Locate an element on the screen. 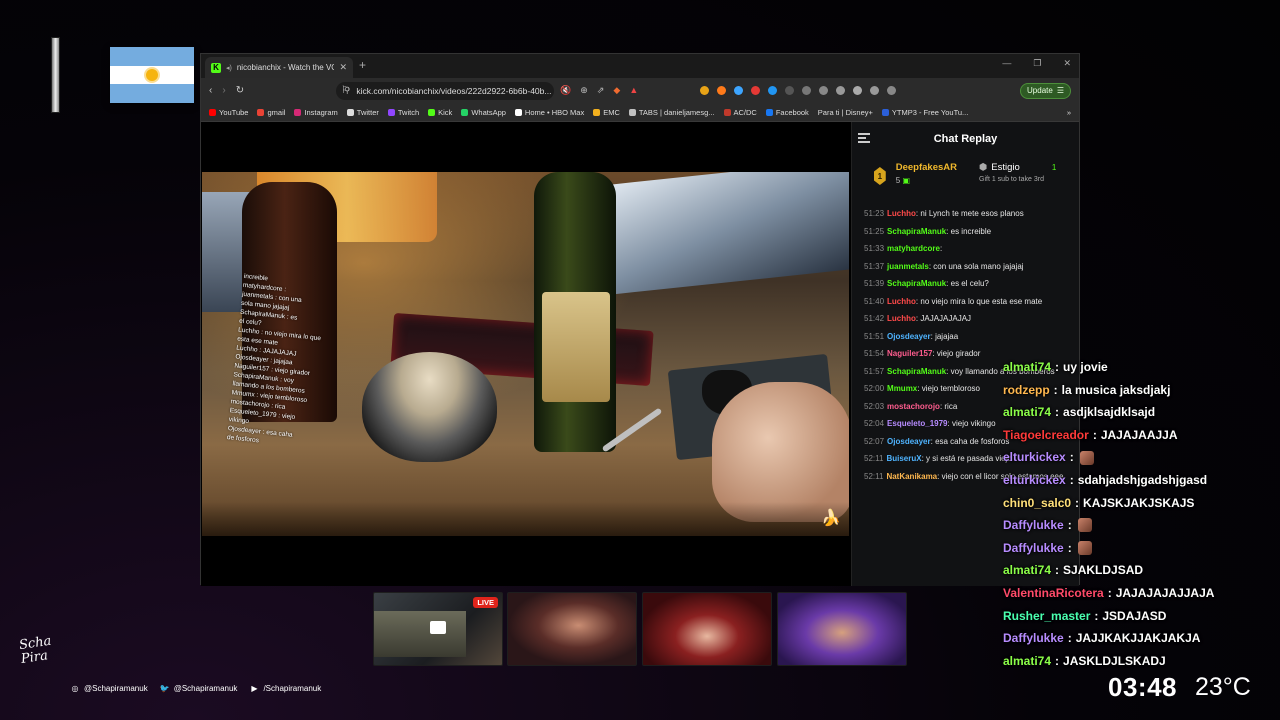 Image resolution: width=1280 pixels, height=720 pixels. chat-user: elturkickex is located at coordinates (1034, 479).